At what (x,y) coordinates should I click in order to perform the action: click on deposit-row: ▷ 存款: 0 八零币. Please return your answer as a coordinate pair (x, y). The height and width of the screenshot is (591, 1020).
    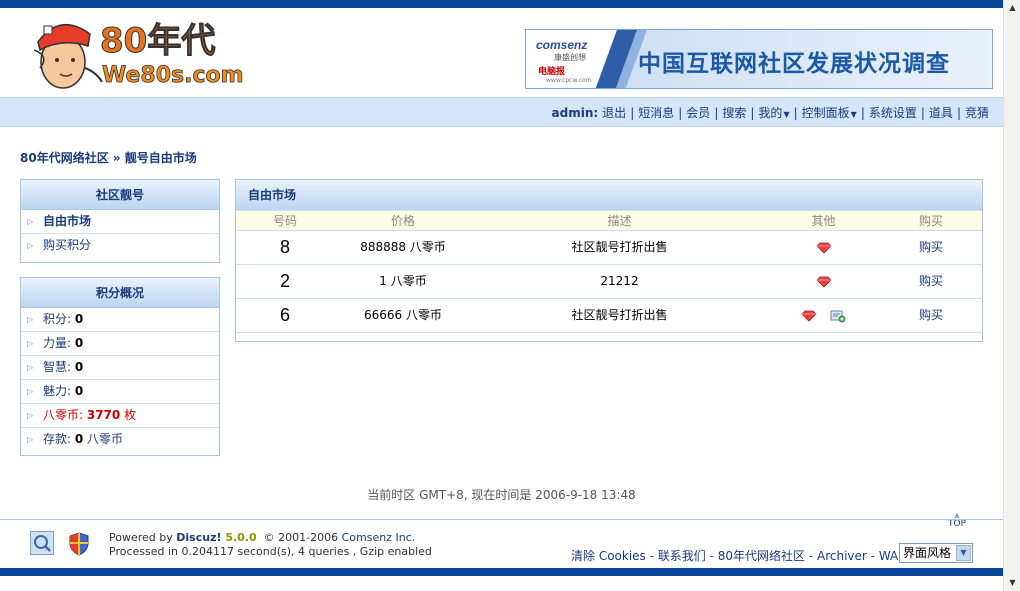
    Looking at the image, I should click on (120, 440).